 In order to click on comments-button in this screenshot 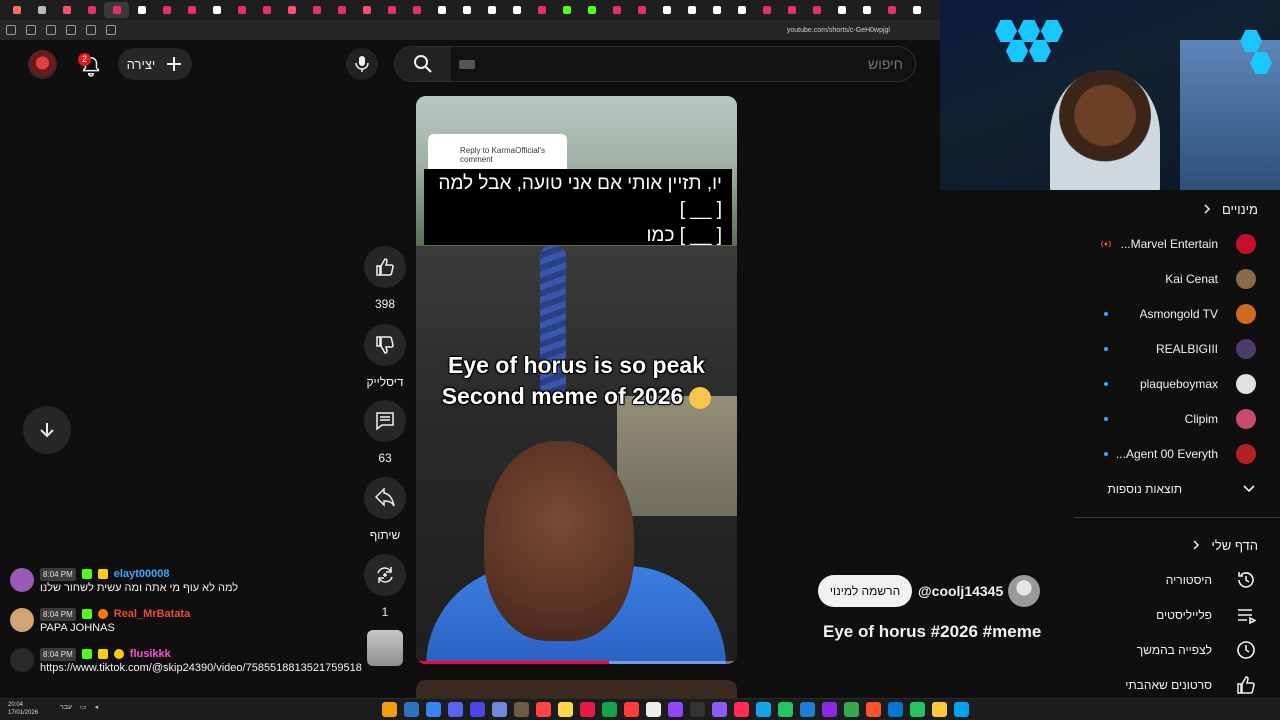, I will do `click(385, 421)`.